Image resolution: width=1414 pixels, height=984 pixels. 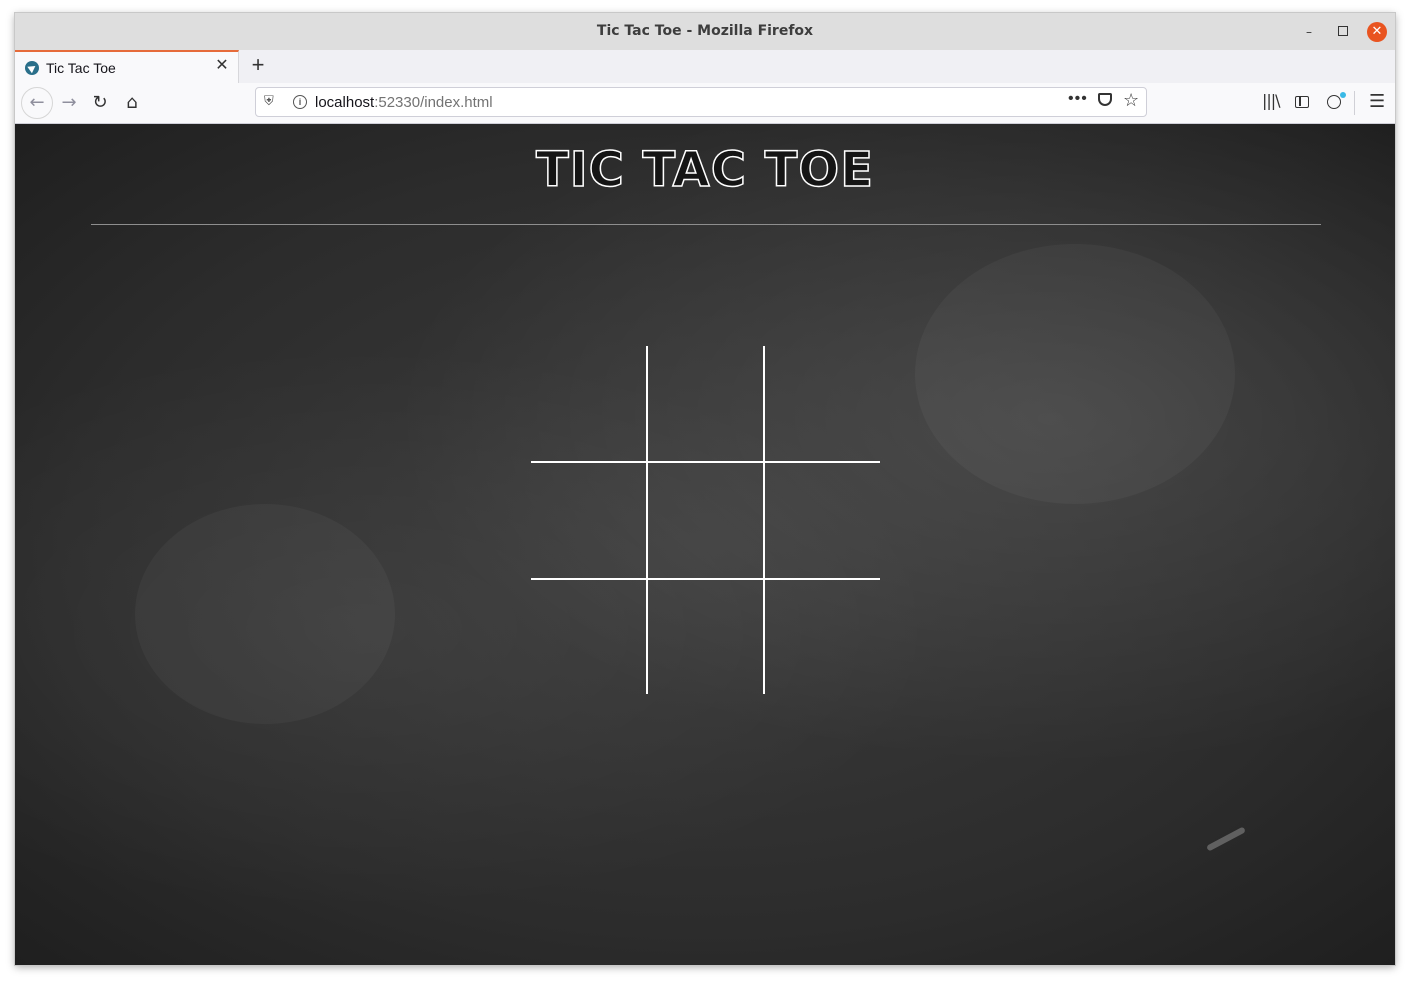 What do you see at coordinates (433, 102) in the screenshot?
I see `url-path: :52330/index.html` at bounding box center [433, 102].